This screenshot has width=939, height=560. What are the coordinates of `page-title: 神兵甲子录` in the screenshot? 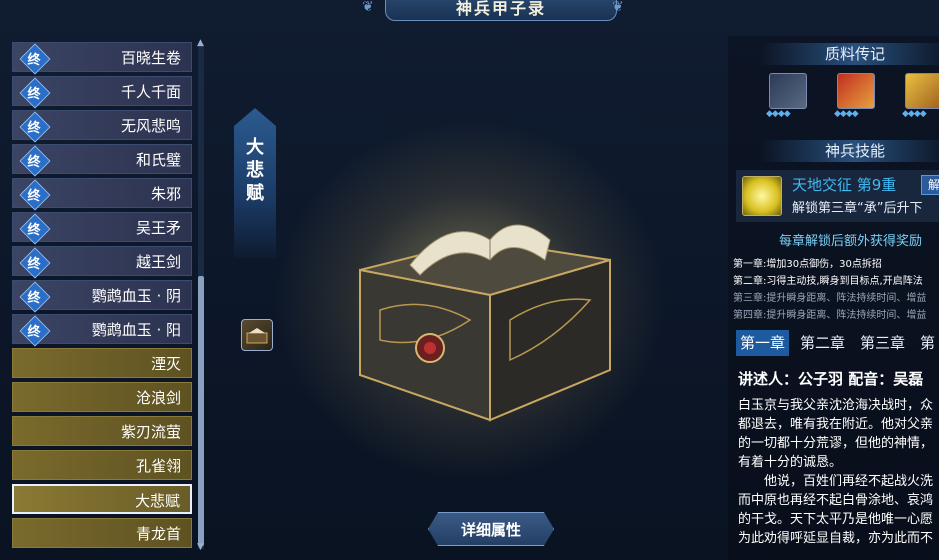 It's located at (500, 9).